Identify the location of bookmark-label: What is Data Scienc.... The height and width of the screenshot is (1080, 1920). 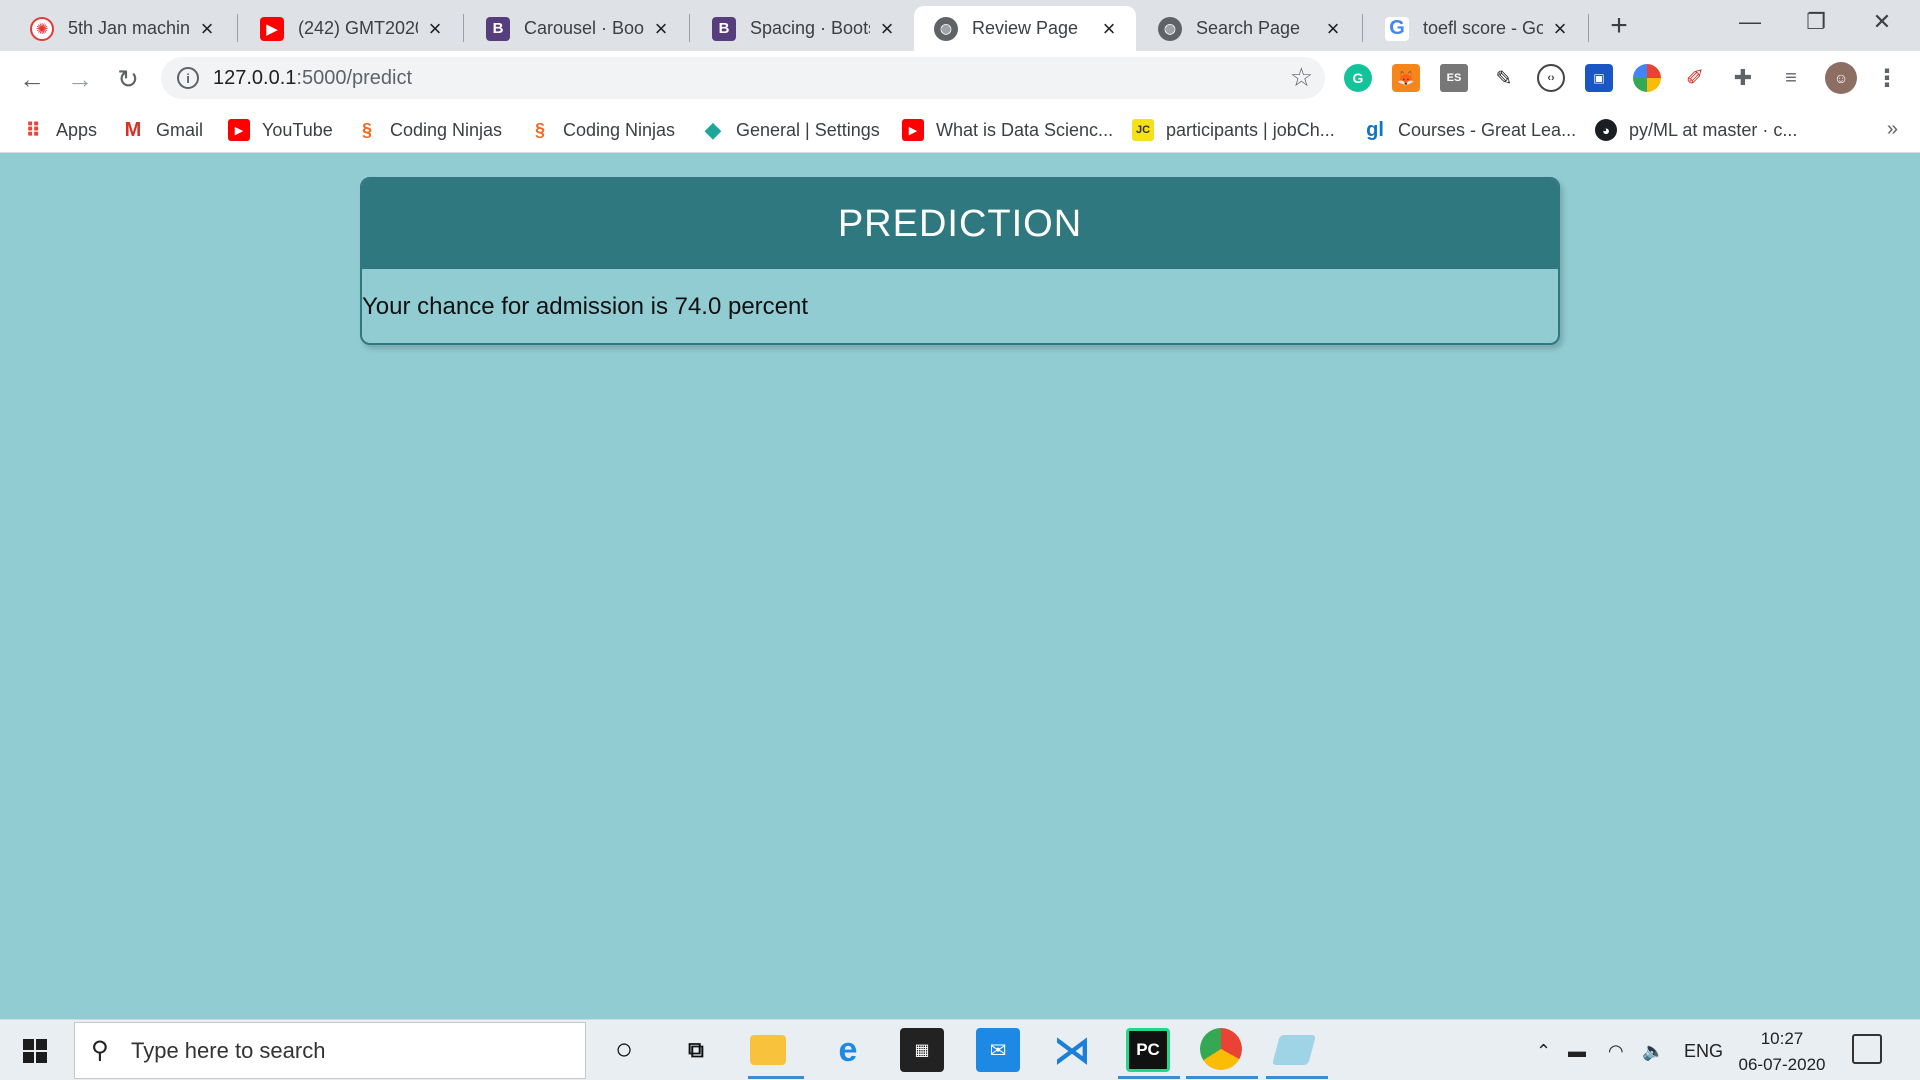
(1025, 129).